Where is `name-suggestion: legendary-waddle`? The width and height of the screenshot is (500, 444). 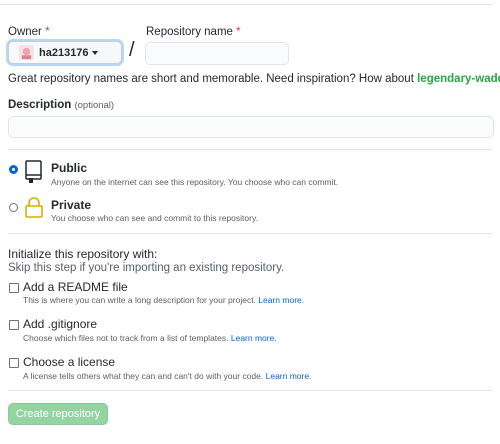
name-suggestion: legendary-waddle is located at coordinates (458, 79).